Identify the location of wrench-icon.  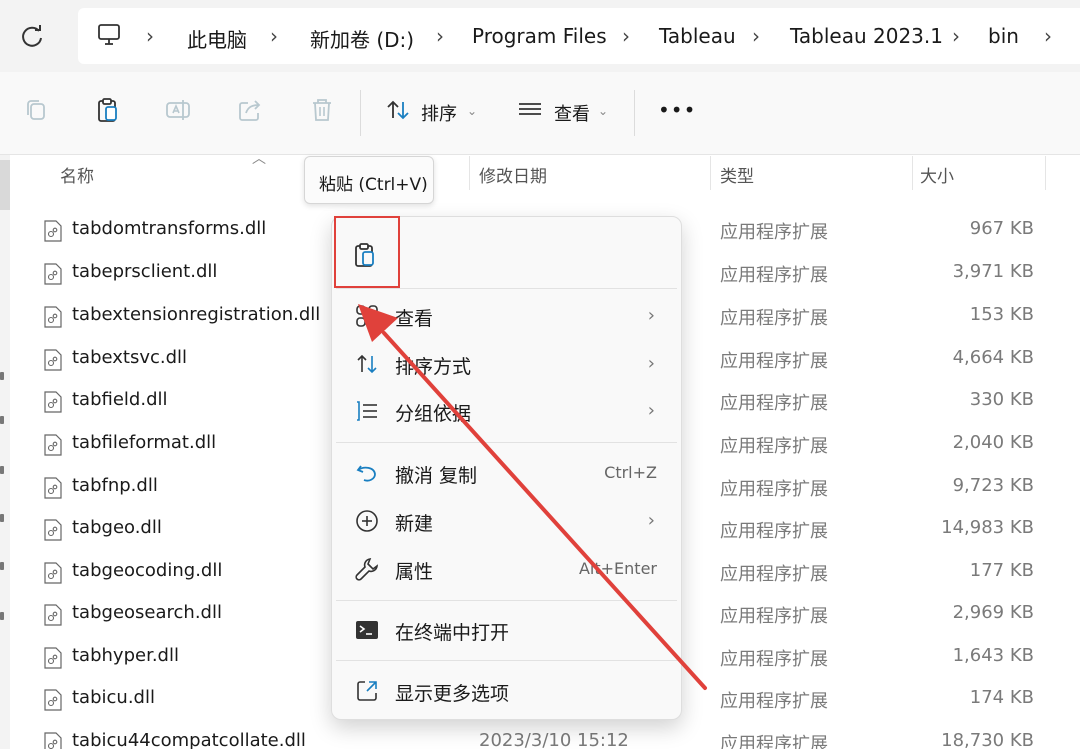
(366, 569).